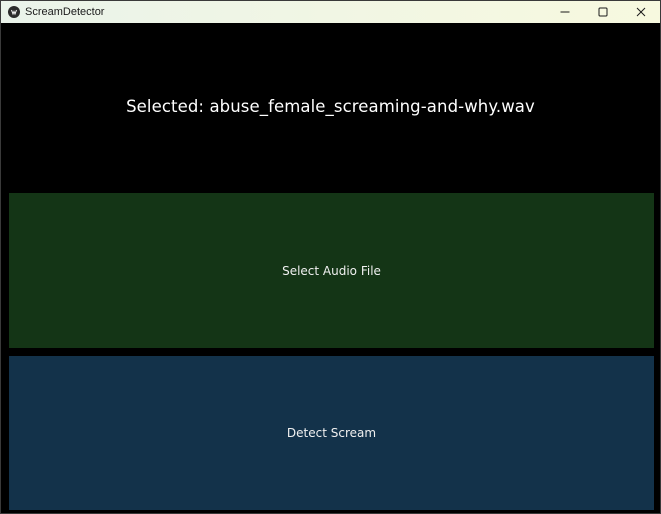  I want to click on maximize-button, so click(603, 12).